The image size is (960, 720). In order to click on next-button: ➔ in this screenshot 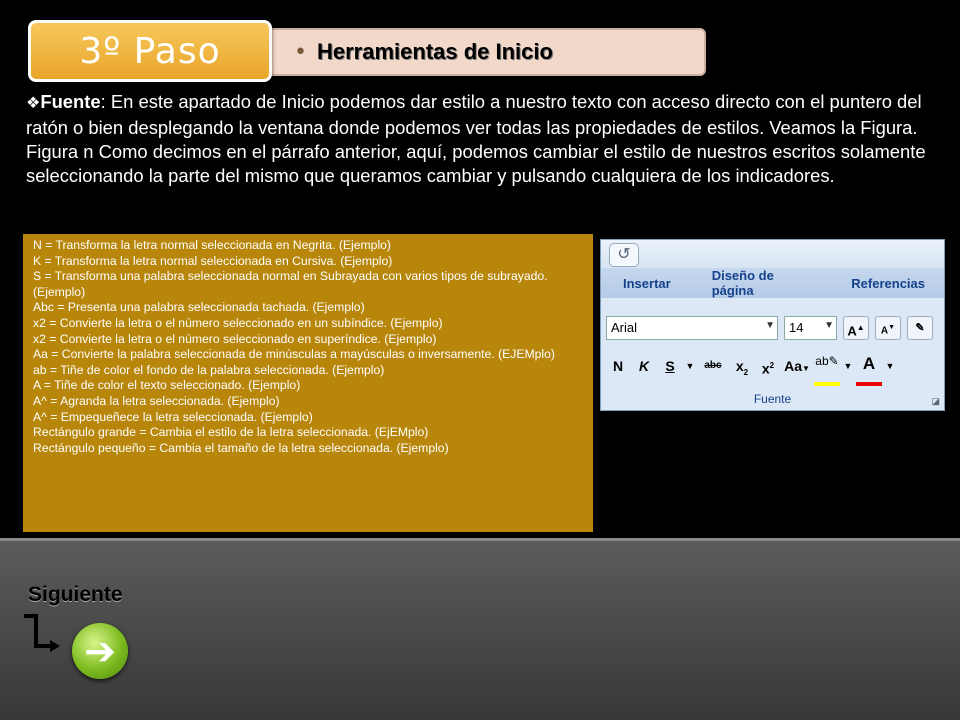, I will do `click(100, 651)`.